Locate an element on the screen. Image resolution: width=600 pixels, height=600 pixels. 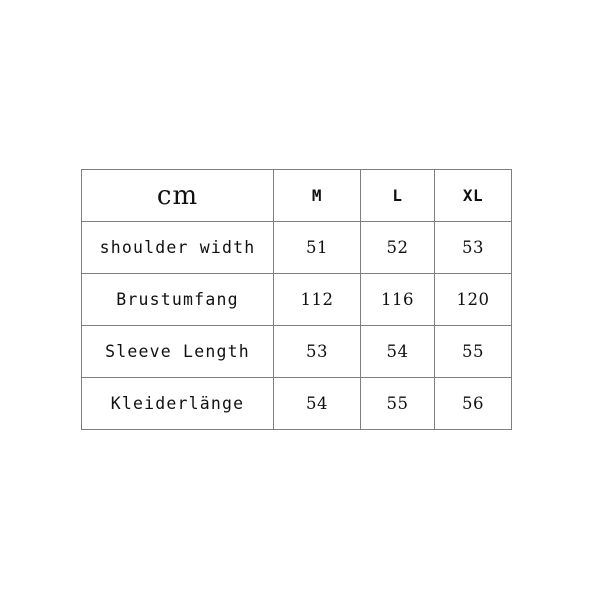
value-kleiderlaenge-l: 55 is located at coordinates (397, 403).